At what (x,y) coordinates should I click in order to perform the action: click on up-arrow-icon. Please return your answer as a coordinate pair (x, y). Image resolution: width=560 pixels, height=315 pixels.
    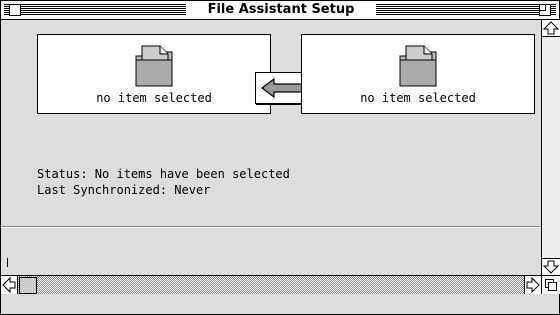
    Looking at the image, I should click on (551, 28).